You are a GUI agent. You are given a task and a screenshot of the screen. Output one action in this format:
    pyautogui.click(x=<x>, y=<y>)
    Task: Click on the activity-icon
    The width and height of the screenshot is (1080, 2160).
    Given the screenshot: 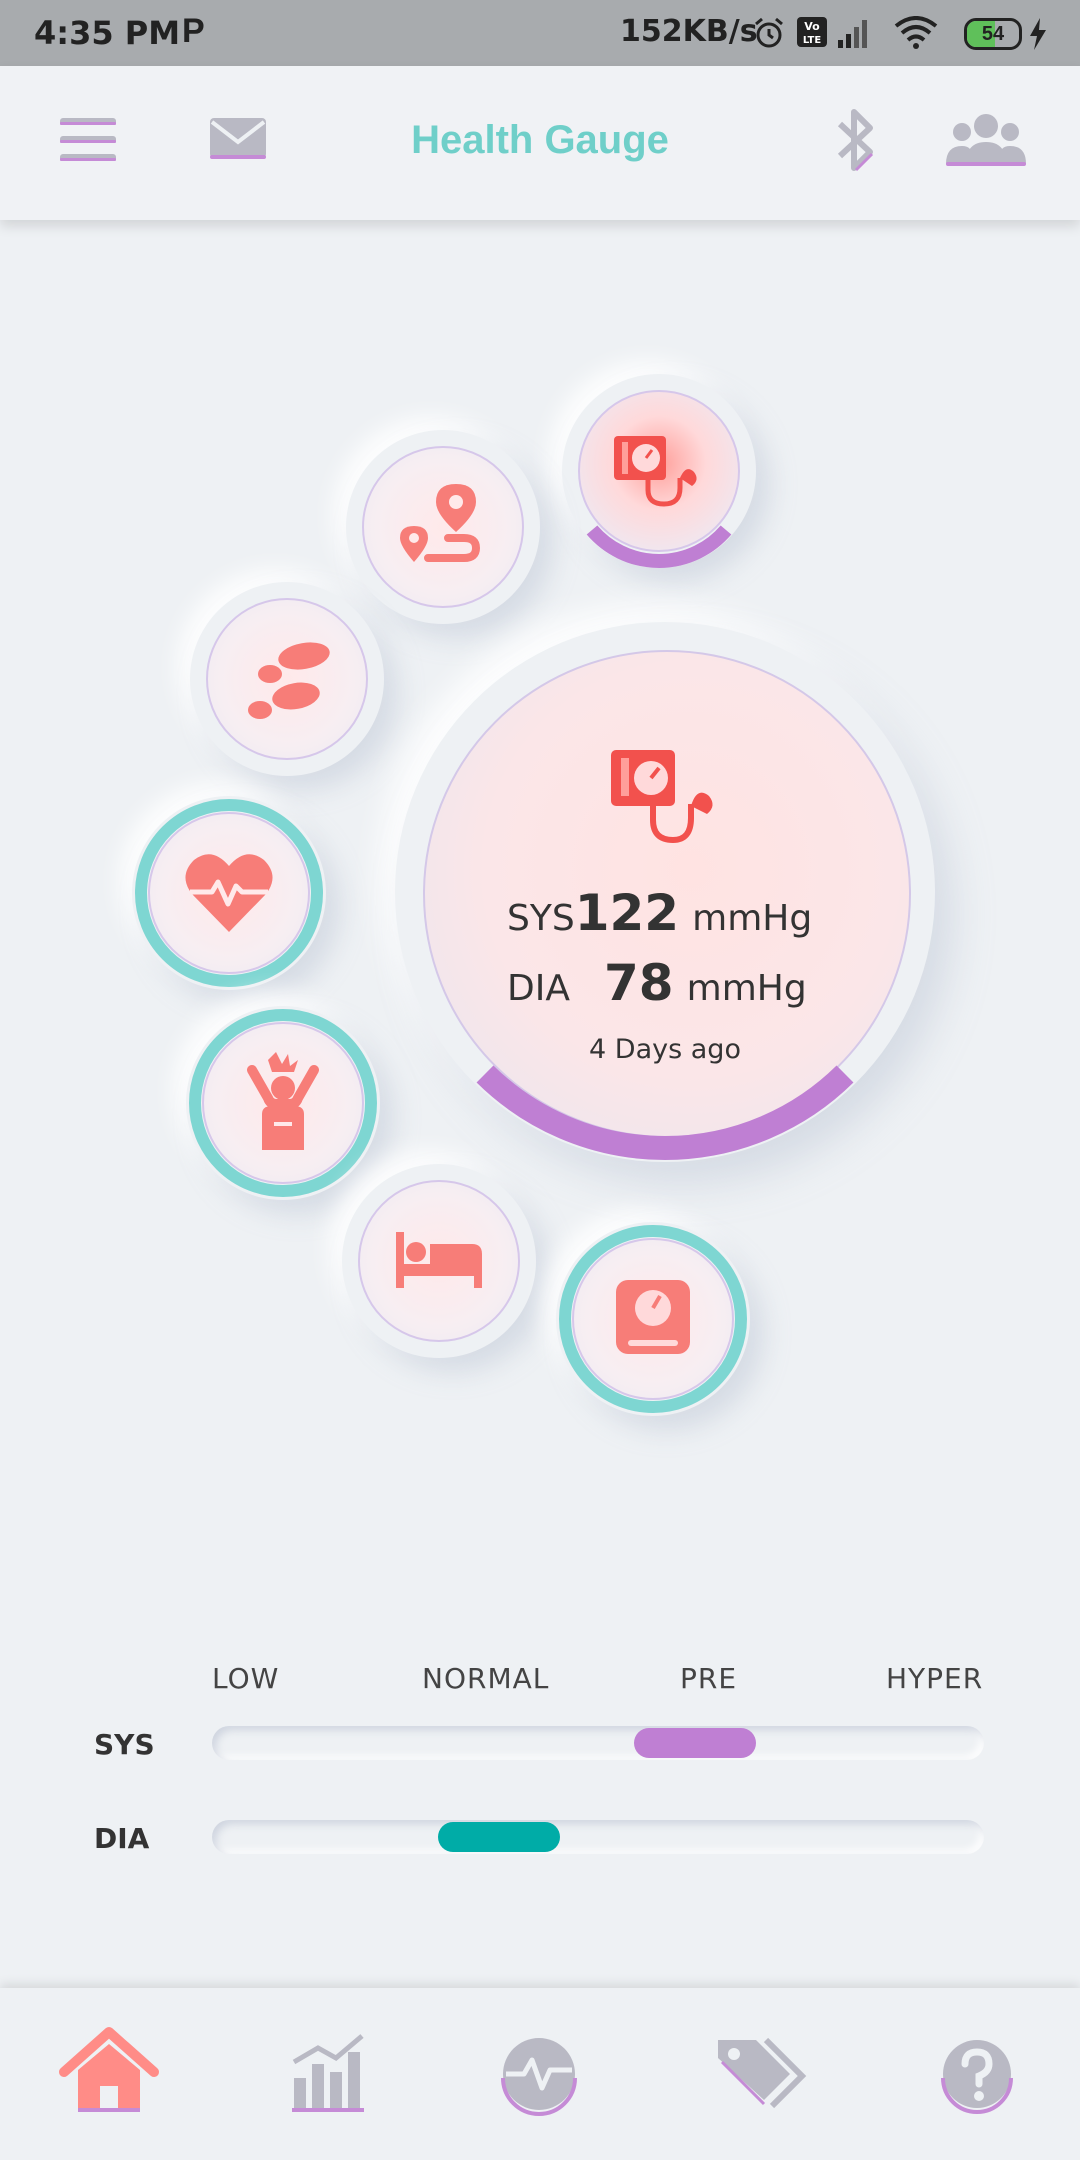 What is the action you would take?
    pyautogui.click(x=539, y=2073)
    